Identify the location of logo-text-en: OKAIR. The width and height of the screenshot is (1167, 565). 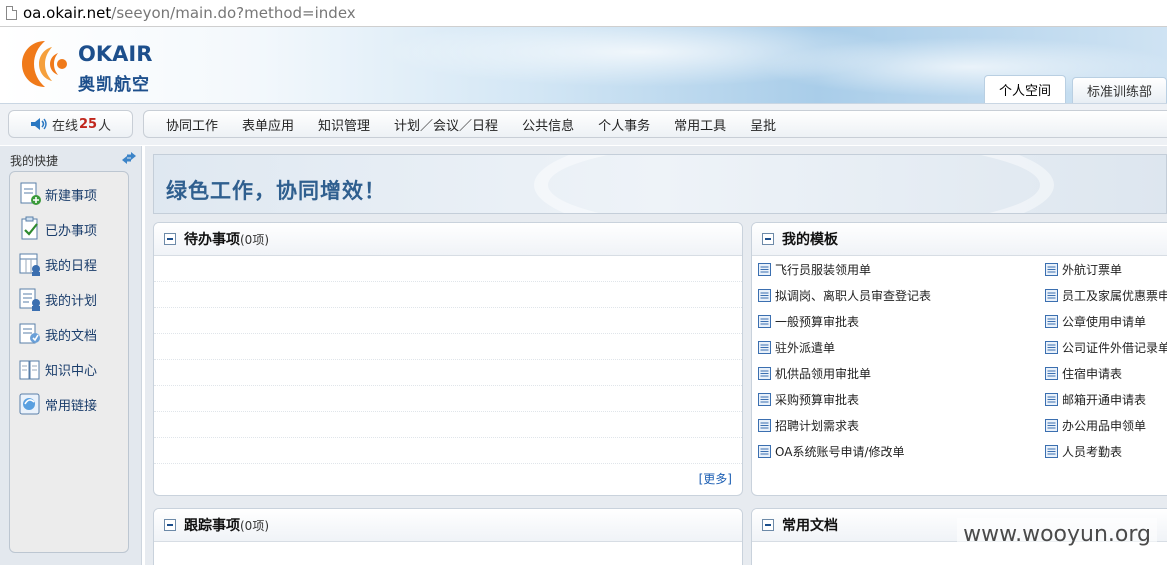
(115, 54).